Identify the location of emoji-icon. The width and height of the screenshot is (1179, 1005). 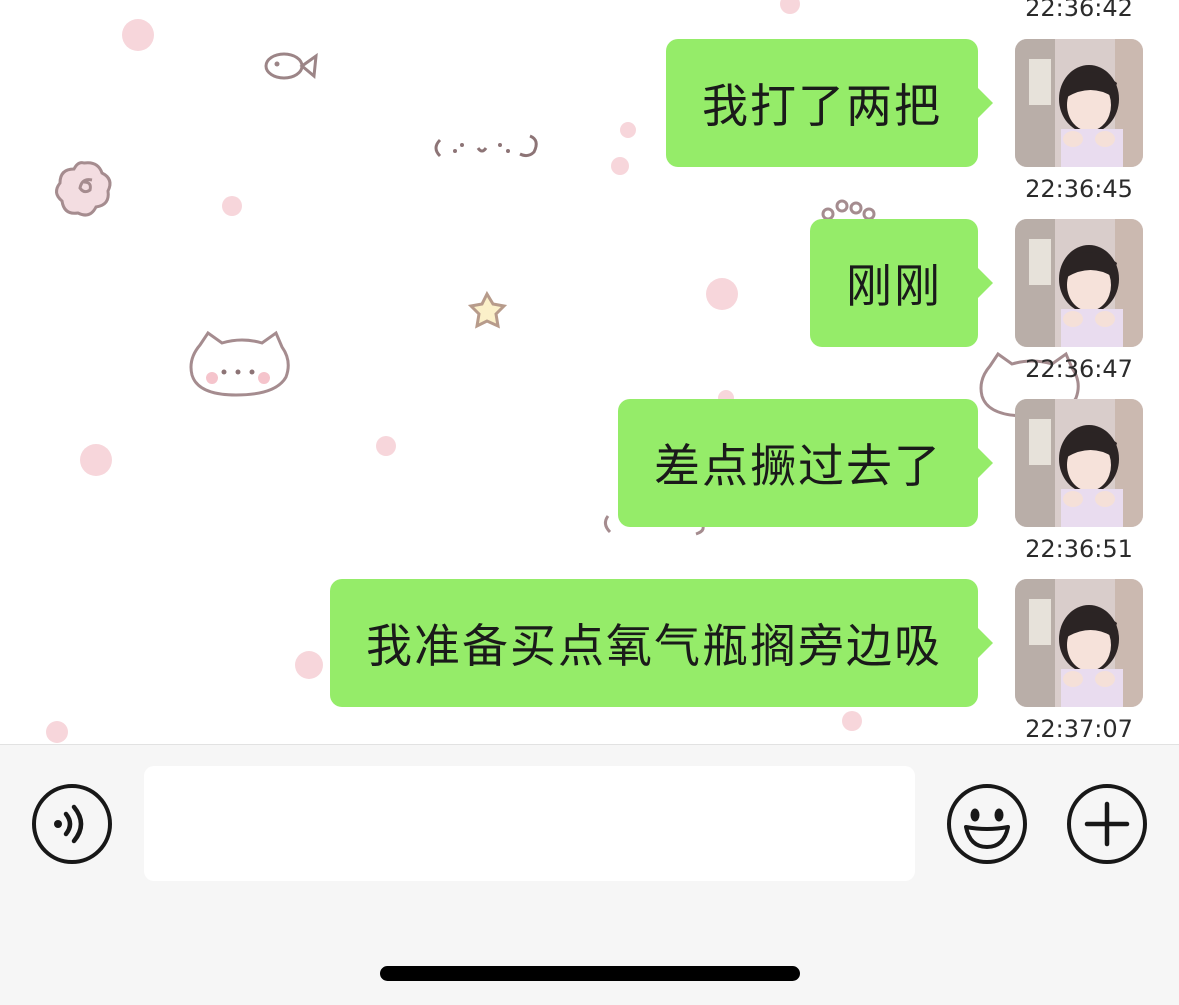
(987, 824).